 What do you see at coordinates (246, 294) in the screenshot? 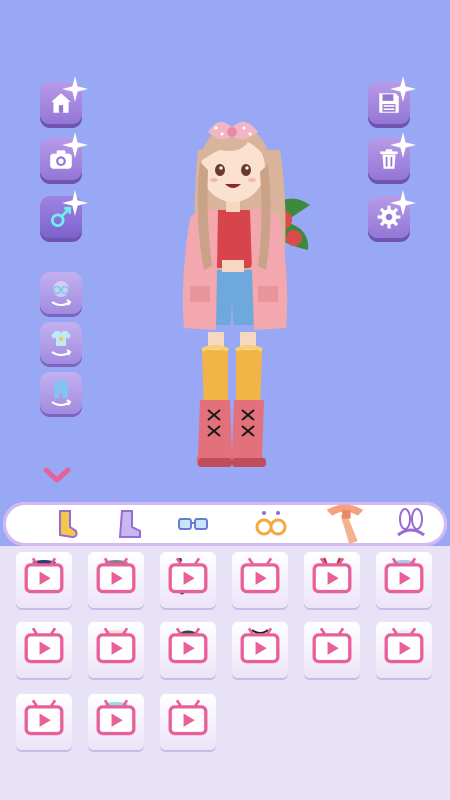
I see `character-avatar` at bounding box center [246, 294].